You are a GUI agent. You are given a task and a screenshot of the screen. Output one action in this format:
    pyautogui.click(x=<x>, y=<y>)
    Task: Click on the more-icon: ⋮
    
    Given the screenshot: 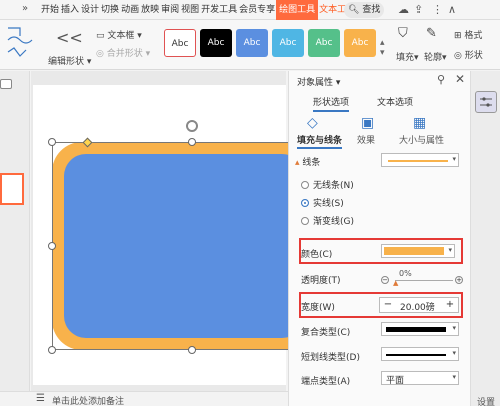 What is the action you would take?
    pyautogui.click(x=437, y=9)
    